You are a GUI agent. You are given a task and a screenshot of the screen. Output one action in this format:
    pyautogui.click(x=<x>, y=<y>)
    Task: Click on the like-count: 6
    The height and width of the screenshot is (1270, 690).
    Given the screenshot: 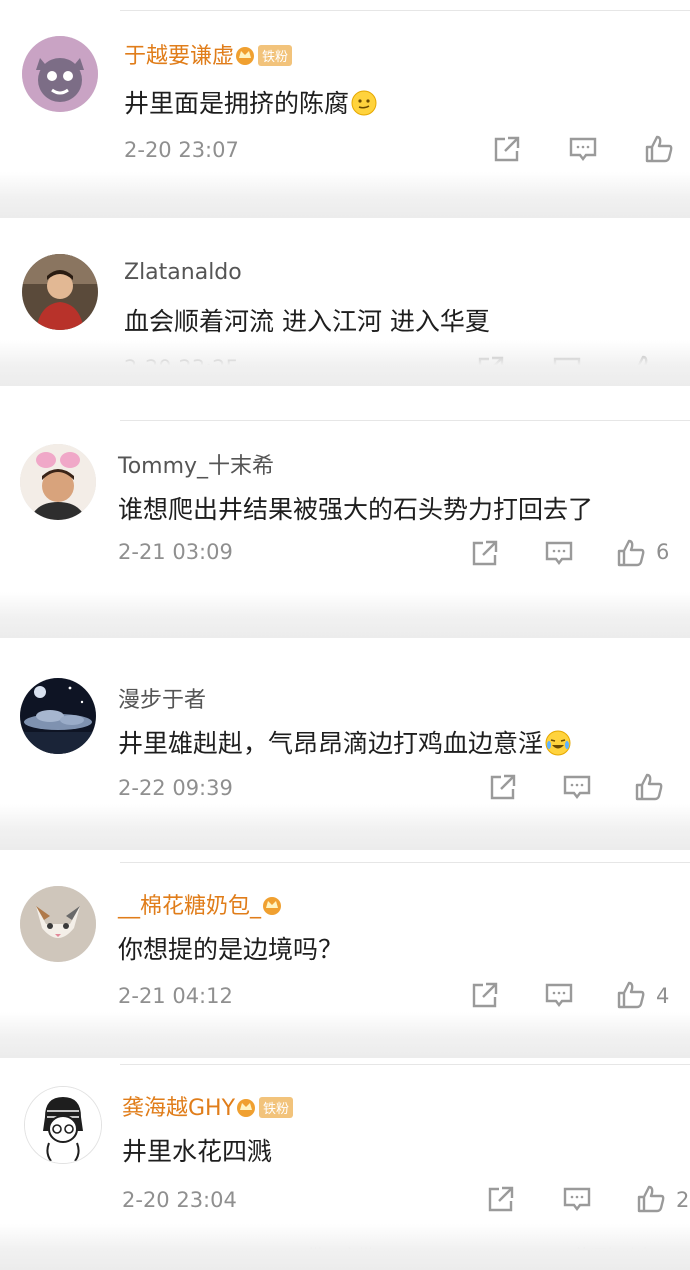 What is the action you would take?
    pyautogui.click(x=663, y=552)
    